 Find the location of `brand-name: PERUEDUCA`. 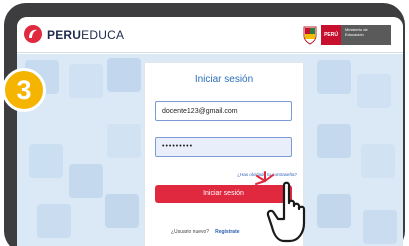

brand-name: PERUEDUCA is located at coordinates (85, 35).